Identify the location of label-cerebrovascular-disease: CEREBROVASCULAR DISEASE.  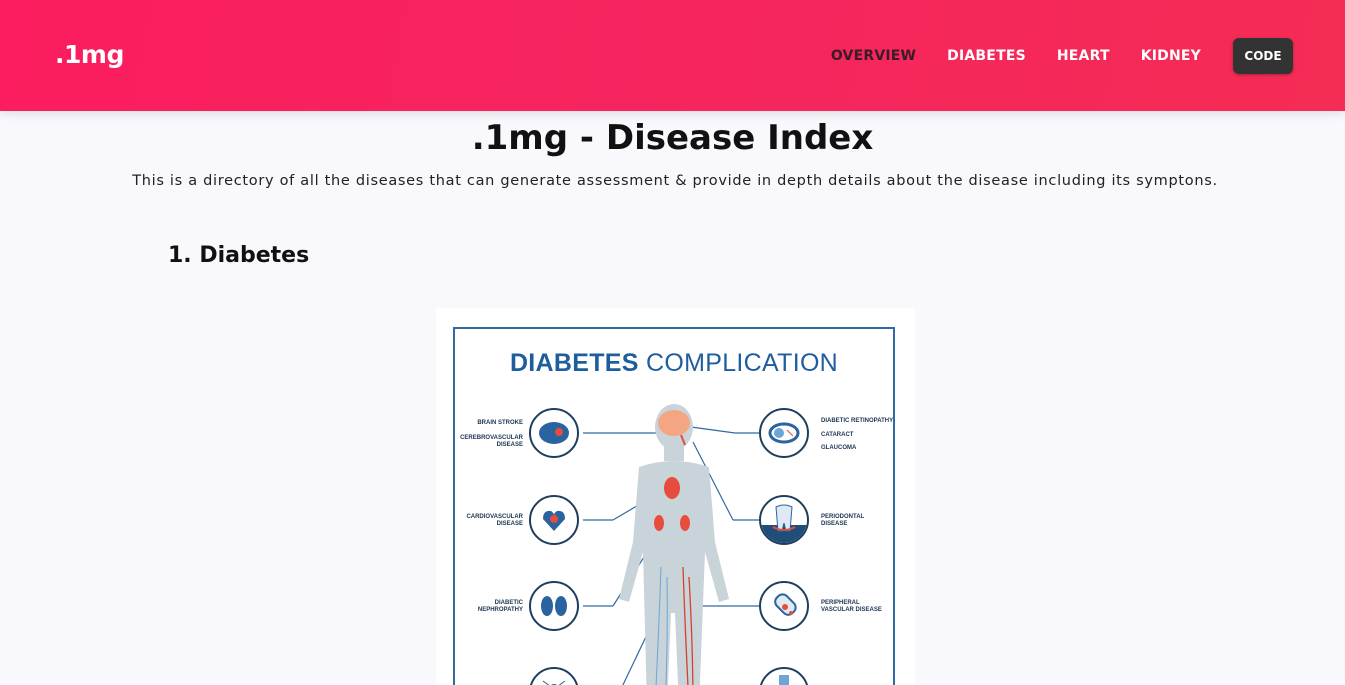
(491, 441).